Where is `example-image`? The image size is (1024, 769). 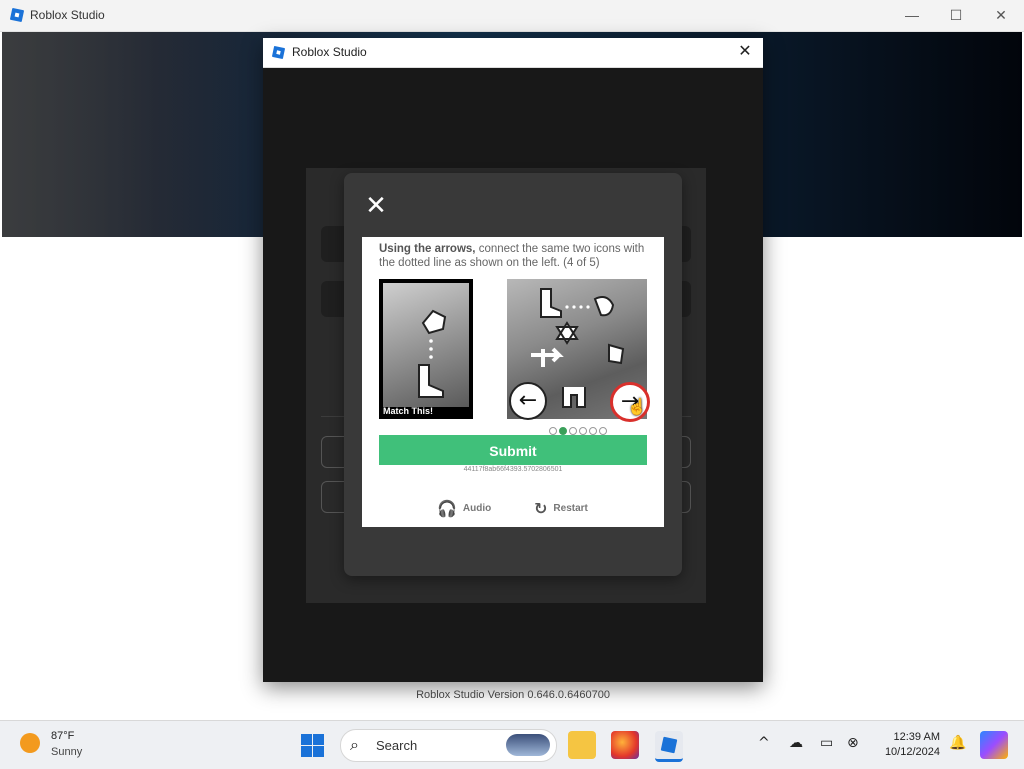
example-image is located at coordinates (426, 345).